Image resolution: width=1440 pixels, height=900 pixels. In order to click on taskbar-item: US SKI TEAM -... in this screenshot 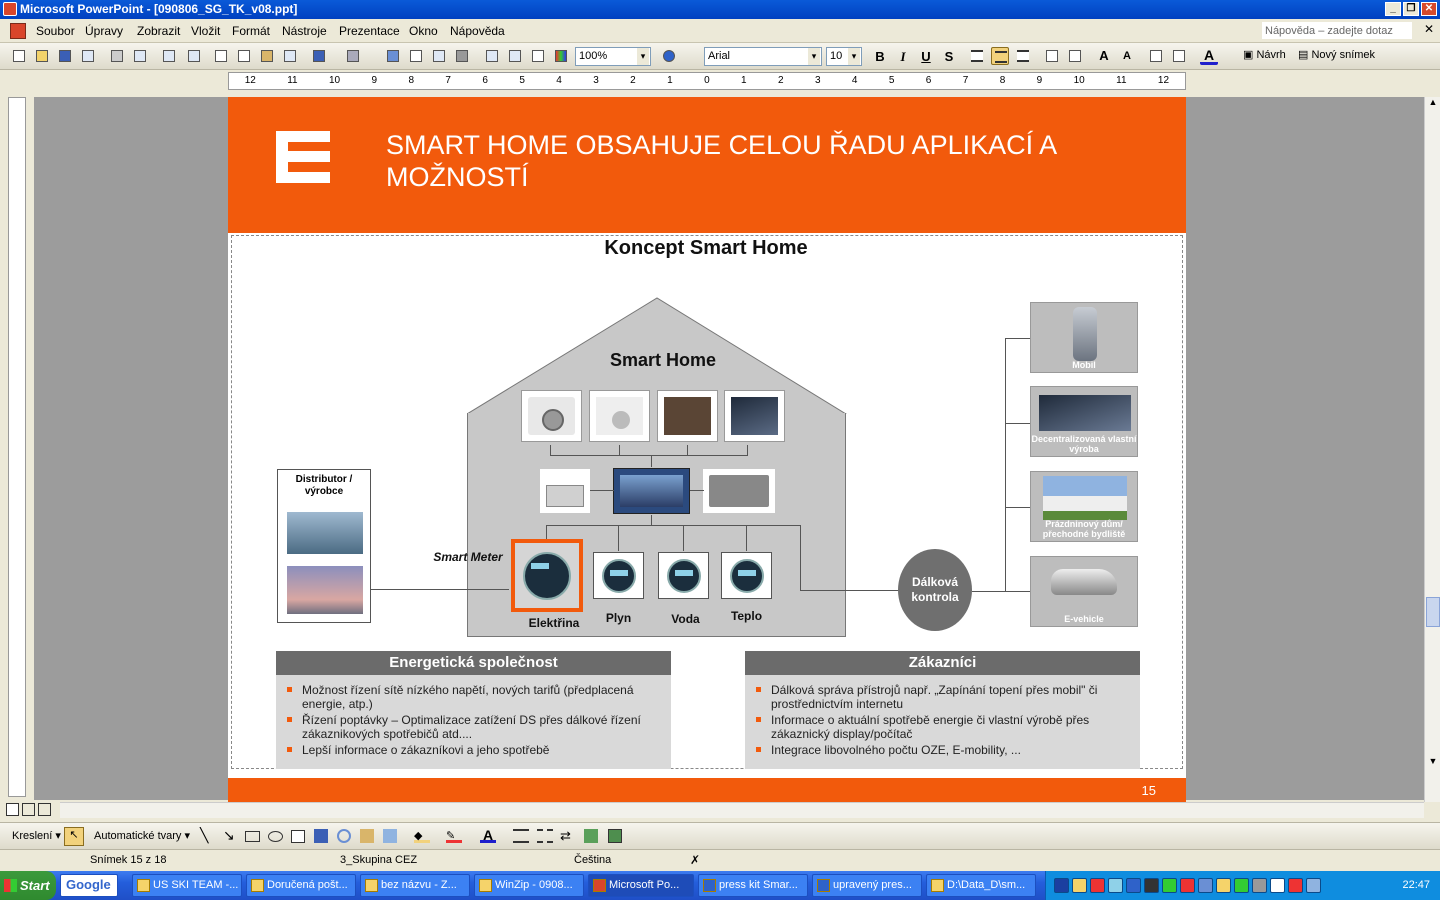, I will do `click(187, 885)`.